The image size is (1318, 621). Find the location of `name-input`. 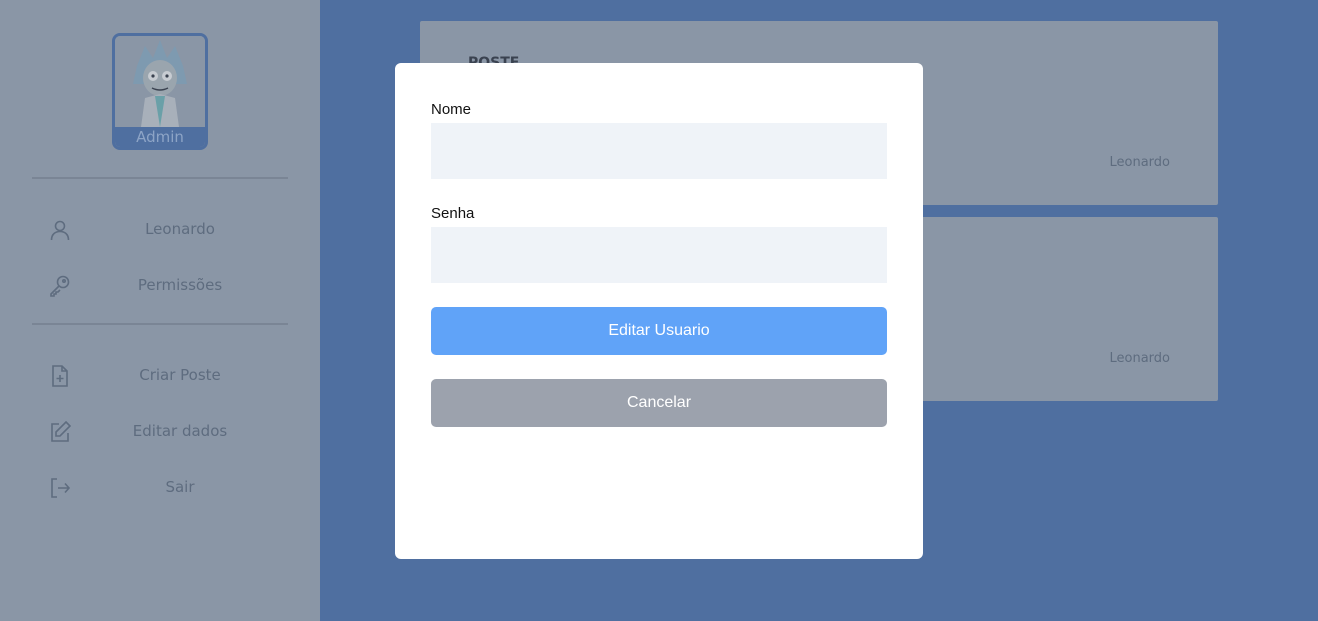

name-input is located at coordinates (659, 151).